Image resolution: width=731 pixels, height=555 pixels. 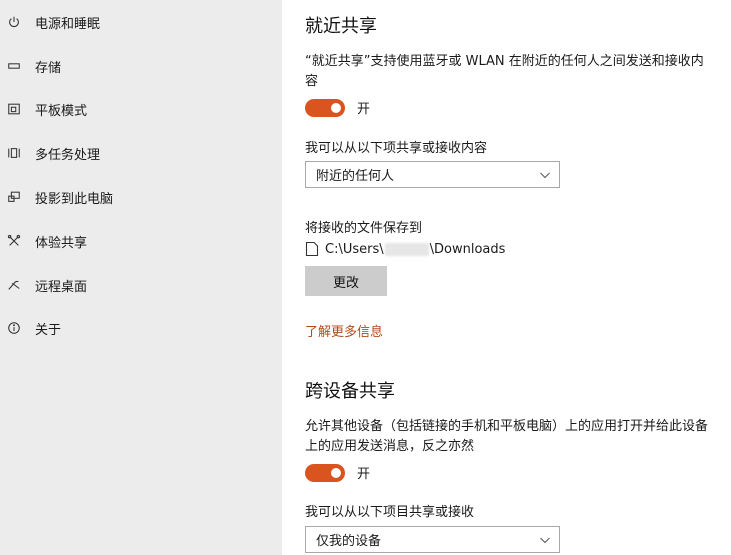 I want to click on project-icon, so click(x=14, y=197).